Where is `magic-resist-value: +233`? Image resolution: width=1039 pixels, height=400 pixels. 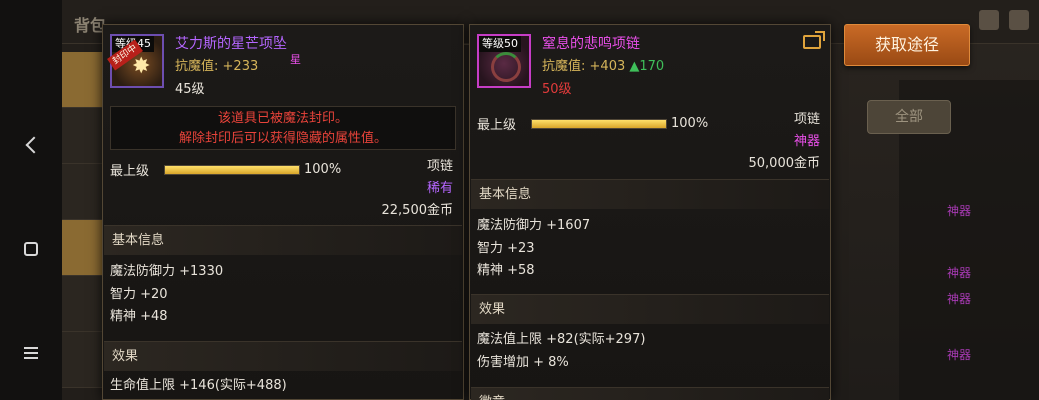
magic-resist-value: +233 is located at coordinates (240, 66).